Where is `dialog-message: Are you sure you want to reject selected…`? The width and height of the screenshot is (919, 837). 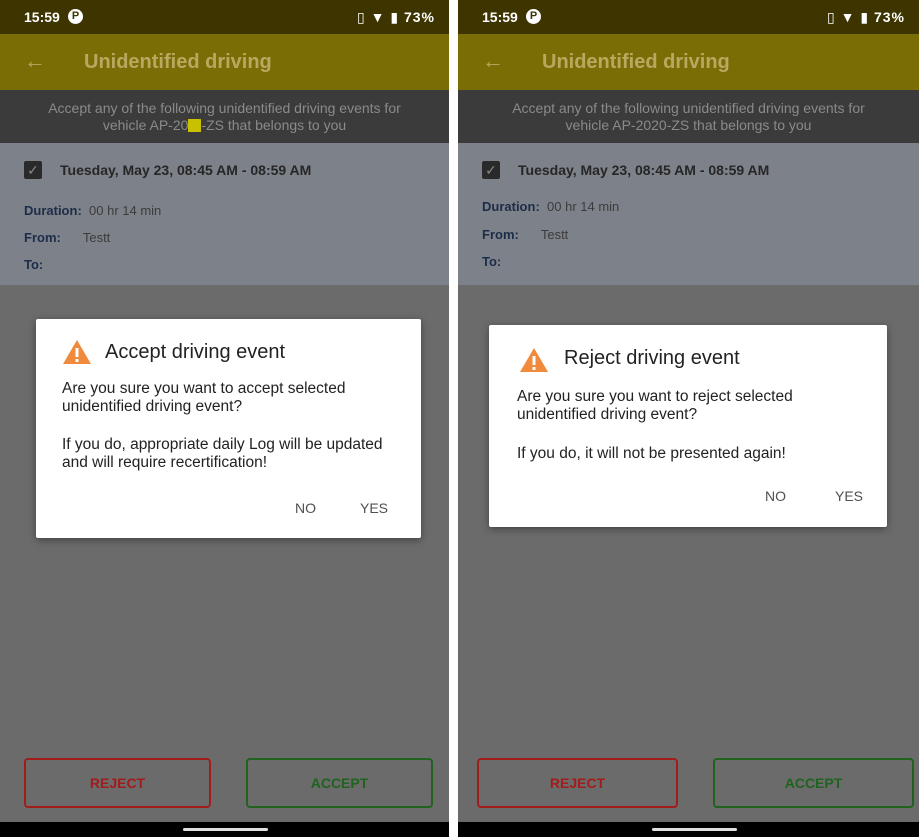
dialog-message: Are you sure you want to reject selected… is located at coordinates (655, 405).